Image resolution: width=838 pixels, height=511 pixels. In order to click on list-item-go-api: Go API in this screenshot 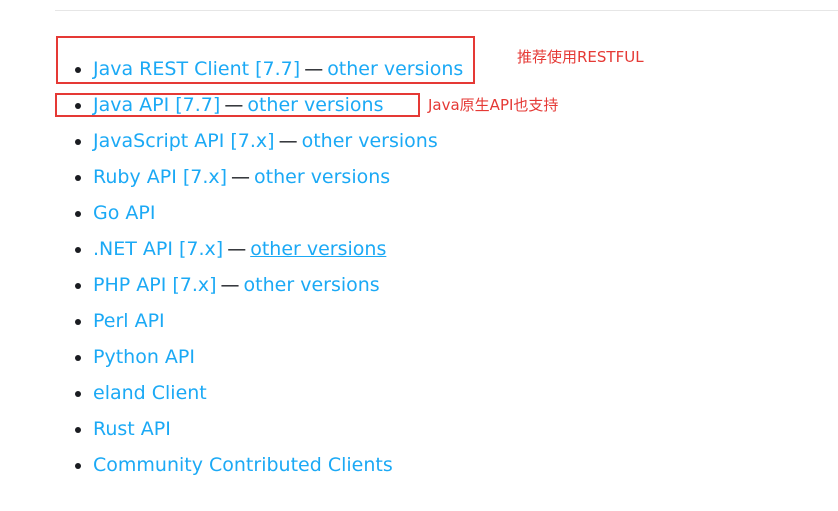, I will do `click(231, 213)`.